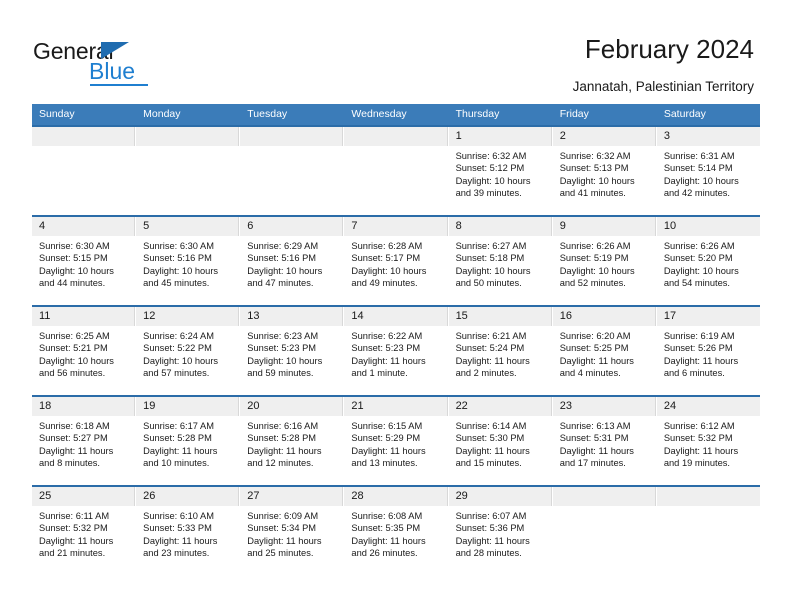  I want to click on sunrise-text: Sunrise: 6:07 AM, so click(491, 516).